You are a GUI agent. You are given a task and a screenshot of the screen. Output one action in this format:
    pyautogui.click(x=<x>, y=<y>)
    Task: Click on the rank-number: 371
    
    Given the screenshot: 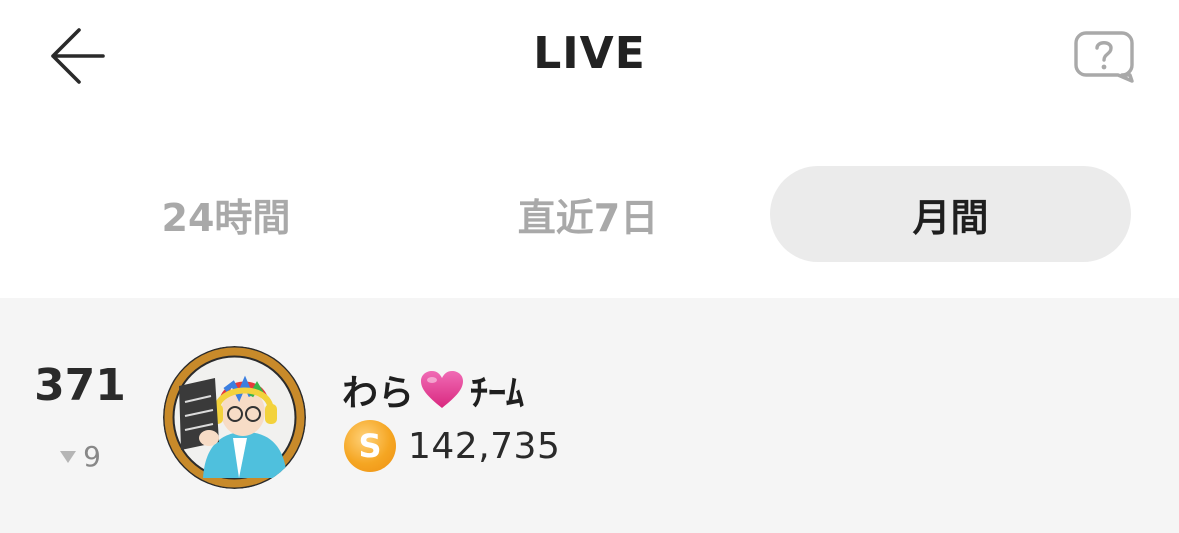 What is the action you would take?
    pyautogui.click(x=80, y=385)
    